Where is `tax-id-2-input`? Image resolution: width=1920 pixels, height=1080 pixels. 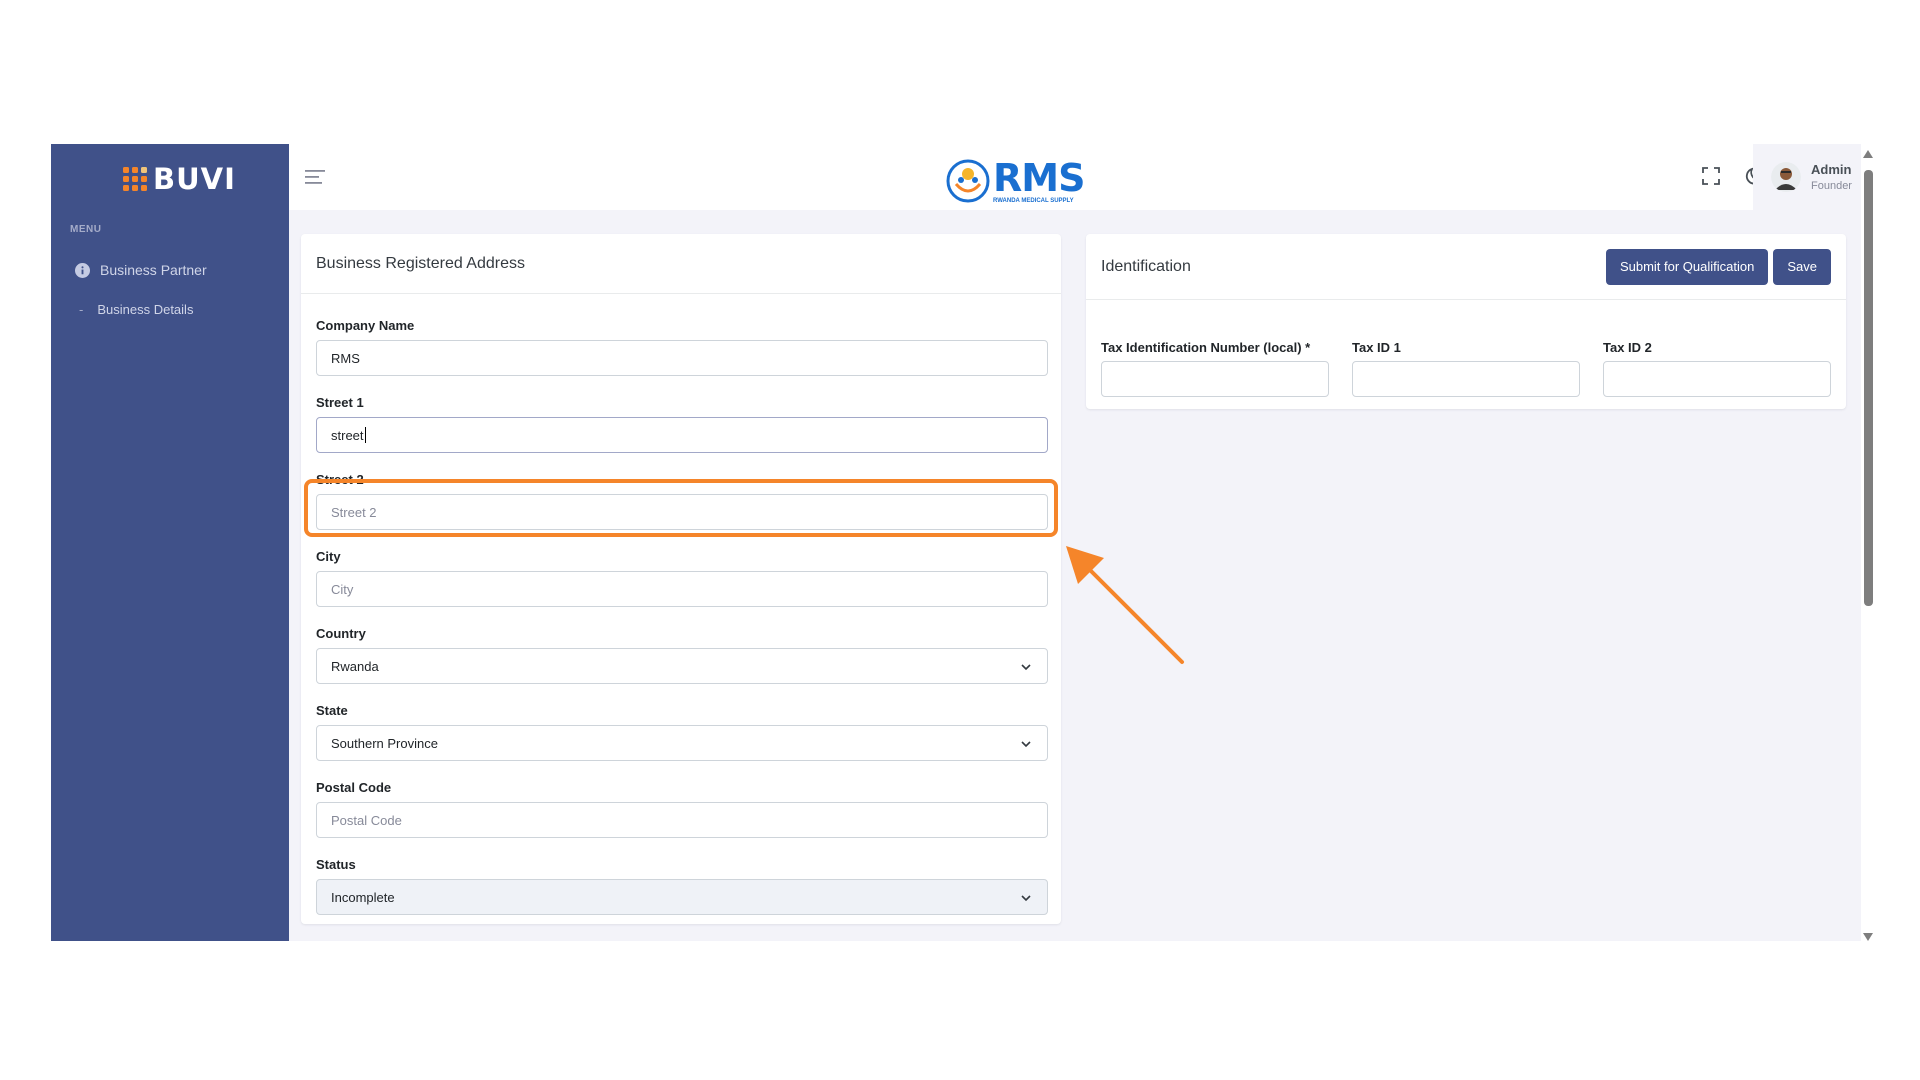
tax-id-2-input is located at coordinates (1717, 379).